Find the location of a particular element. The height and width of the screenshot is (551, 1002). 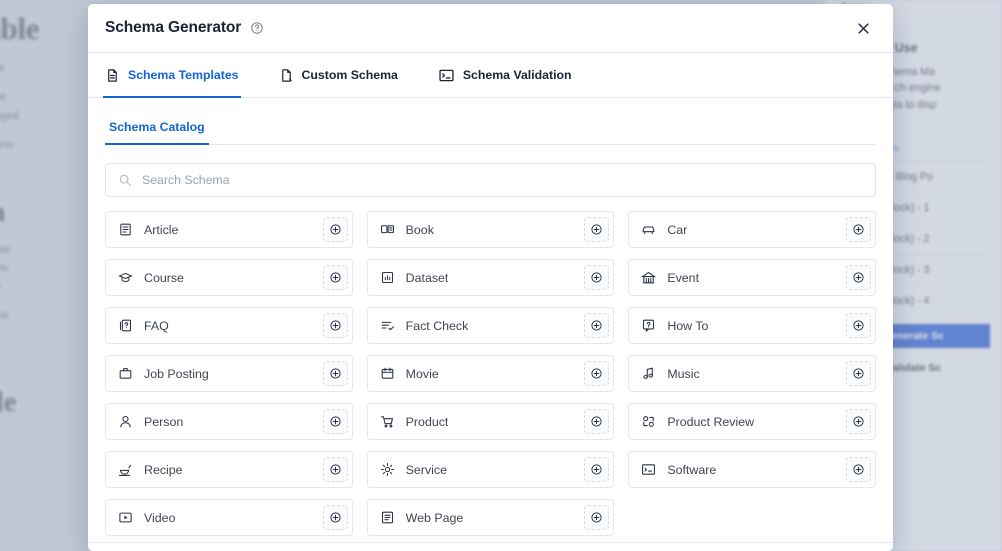

tab-custom-schema: Custom Schema is located at coordinates (345, 75).